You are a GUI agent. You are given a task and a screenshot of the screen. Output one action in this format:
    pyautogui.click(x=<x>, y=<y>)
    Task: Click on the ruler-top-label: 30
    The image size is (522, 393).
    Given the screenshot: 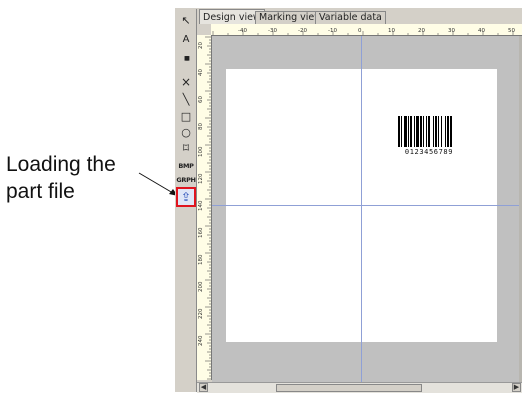 What is the action you would take?
    pyautogui.click(x=451, y=31)
    